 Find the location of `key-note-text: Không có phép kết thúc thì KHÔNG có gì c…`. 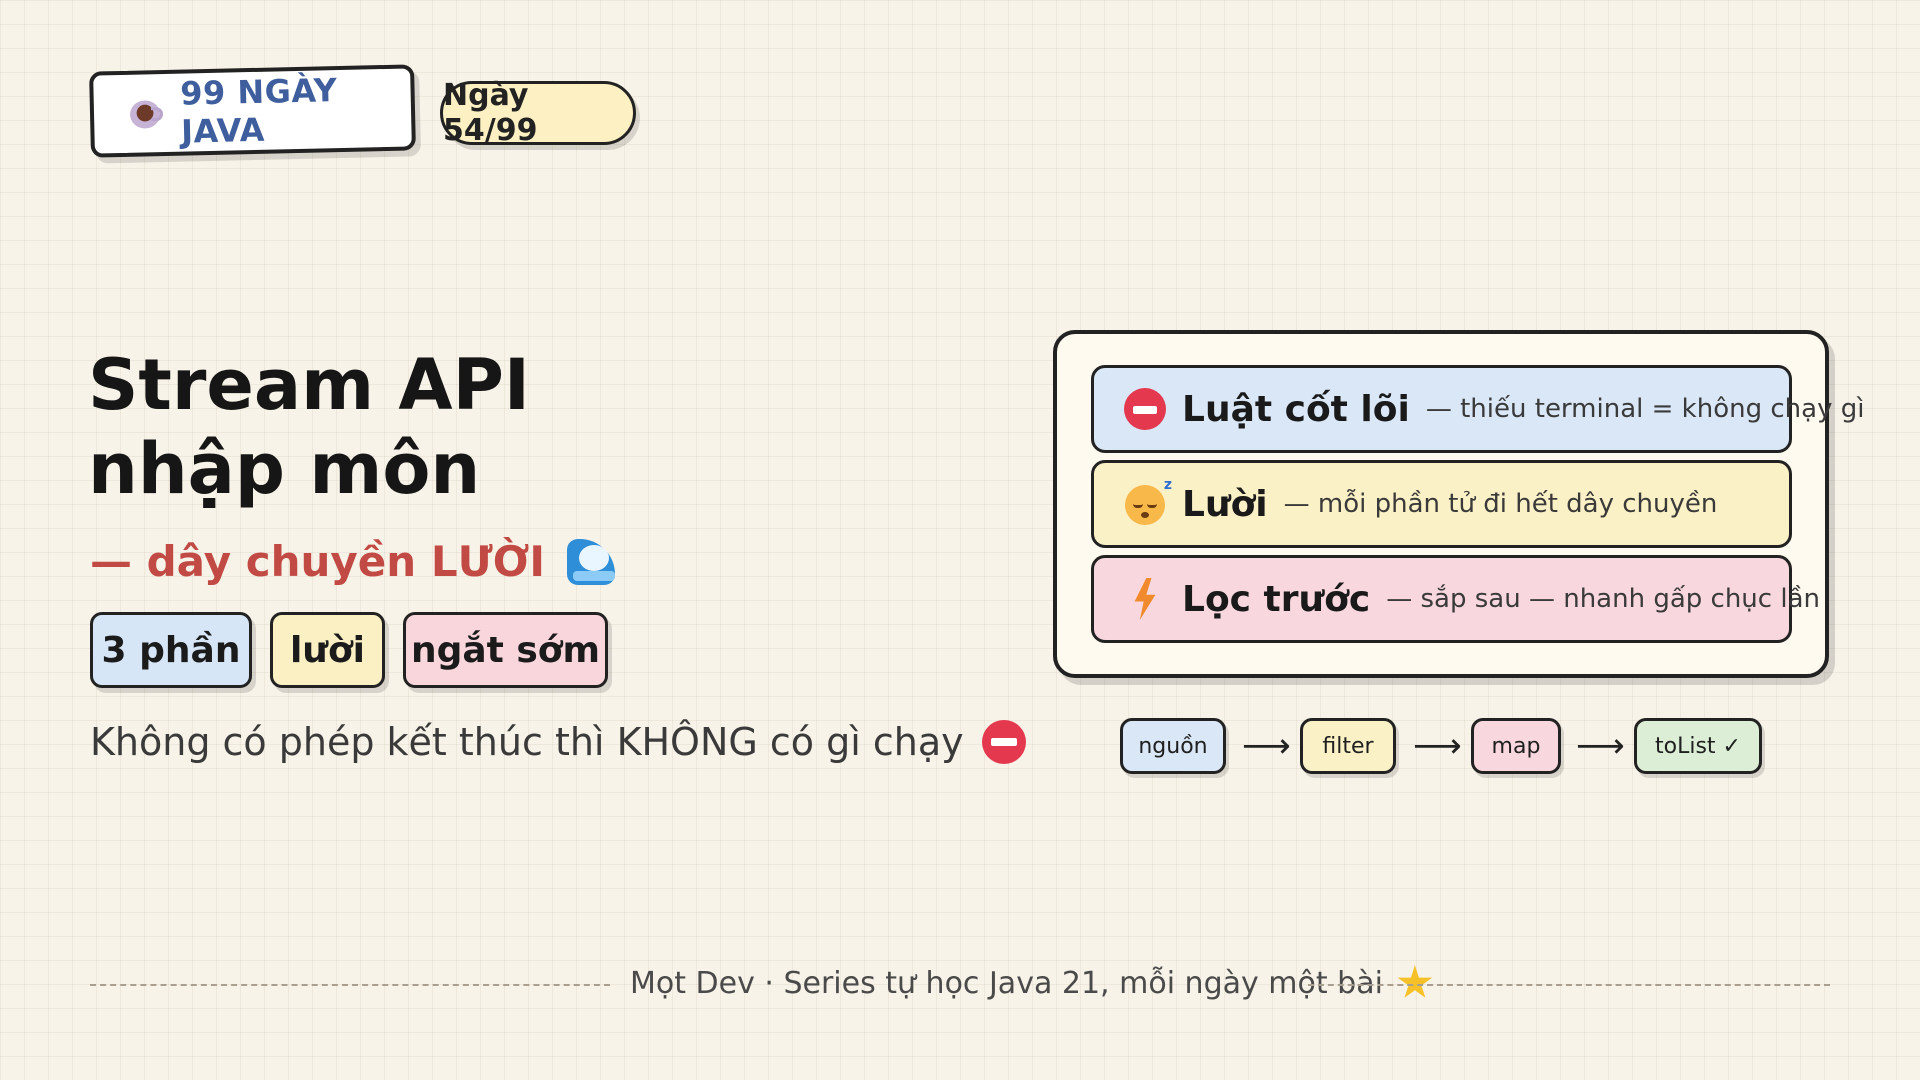

key-note-text: Không có phép kết thúc thì KHÔNG có gì c… is located at coordinates (527, 742).